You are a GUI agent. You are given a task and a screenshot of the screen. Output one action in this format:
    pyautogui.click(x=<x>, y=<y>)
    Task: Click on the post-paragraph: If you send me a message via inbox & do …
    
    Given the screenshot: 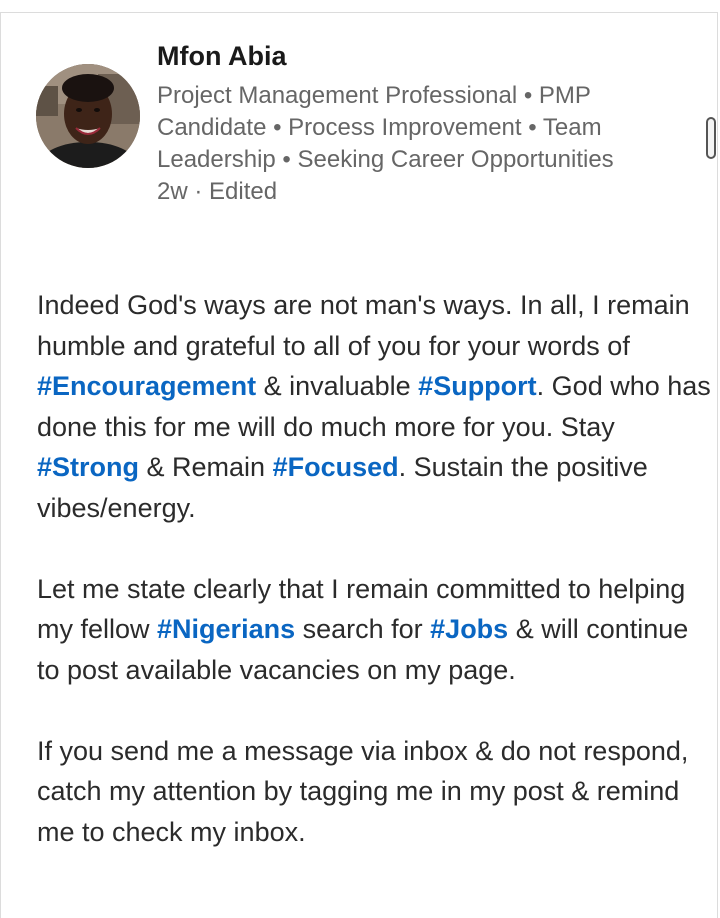 What is the action you would take?
    pyautogui.click(x=375, y=792)
    